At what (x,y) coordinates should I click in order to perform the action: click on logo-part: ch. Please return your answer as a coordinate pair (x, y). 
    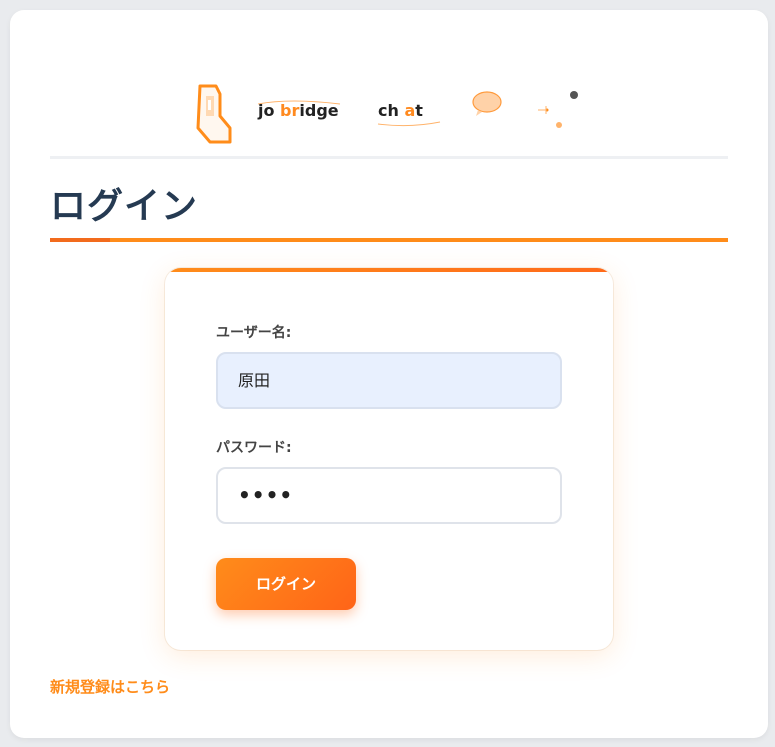
    Looking at the image, I should click on (391, 110).